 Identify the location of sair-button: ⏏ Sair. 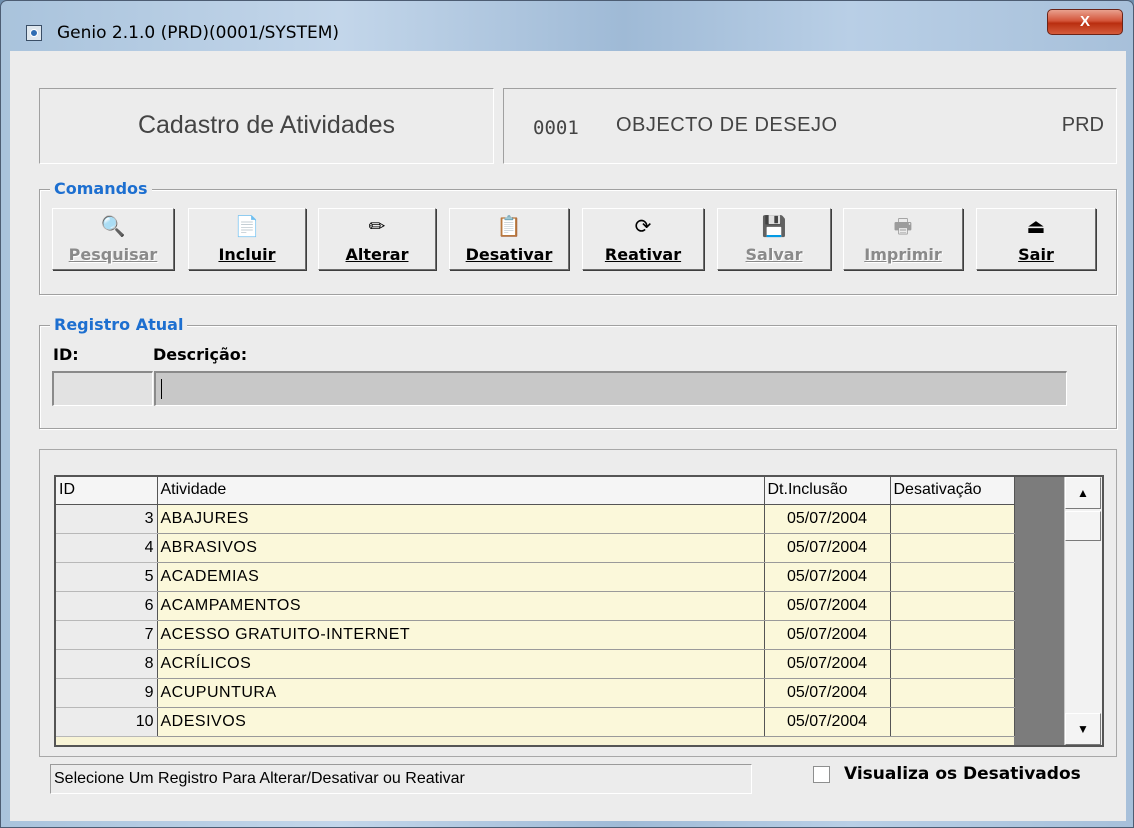
(1036, 239).